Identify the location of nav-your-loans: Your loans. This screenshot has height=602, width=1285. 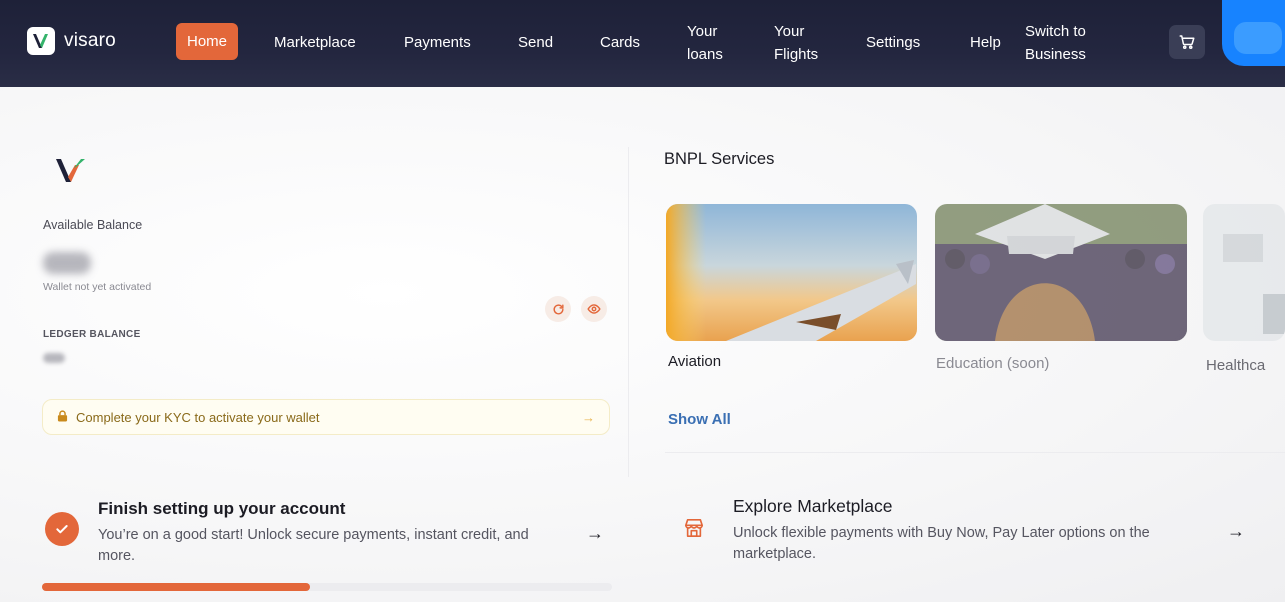
(705, 43).